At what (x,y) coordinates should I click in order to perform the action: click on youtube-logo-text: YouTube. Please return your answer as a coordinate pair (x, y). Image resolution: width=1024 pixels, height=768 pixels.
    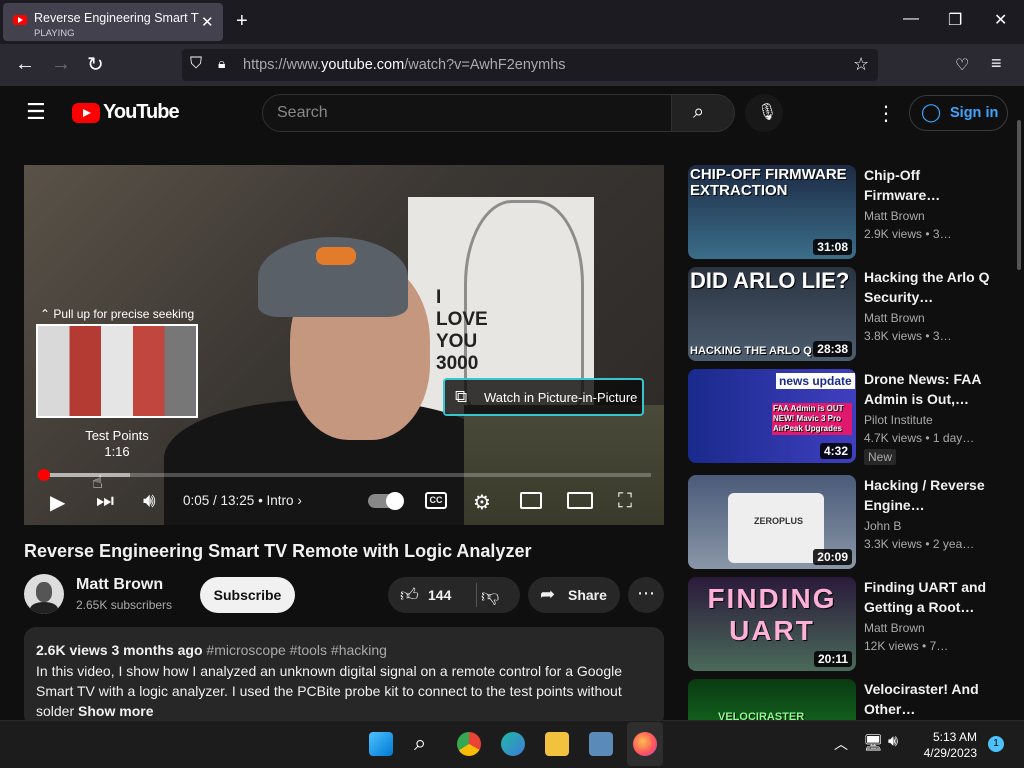
    Looking at the image, I should click on (141, 112).